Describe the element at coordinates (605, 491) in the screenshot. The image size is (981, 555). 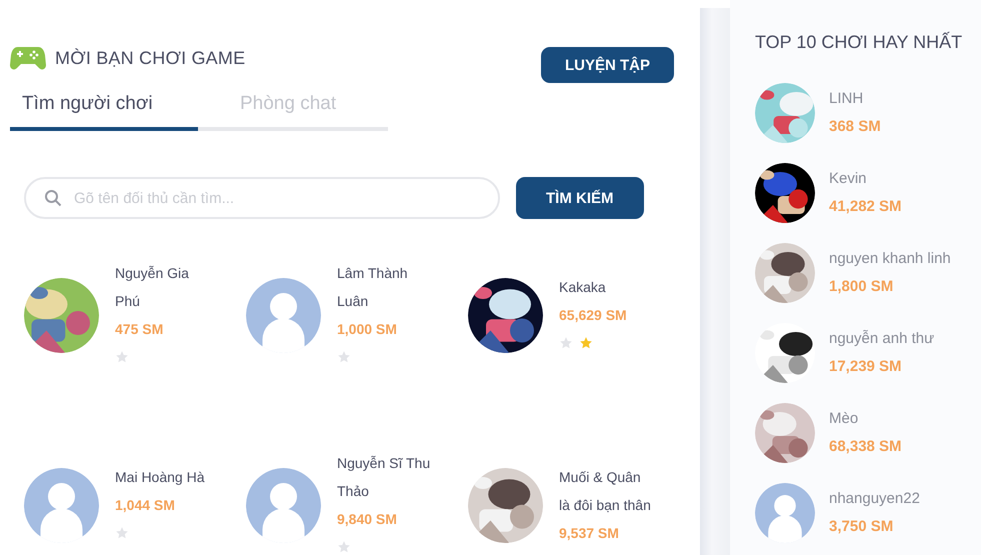
I see `player-name: Muối & Quân là đôi bạn thân` at that location.